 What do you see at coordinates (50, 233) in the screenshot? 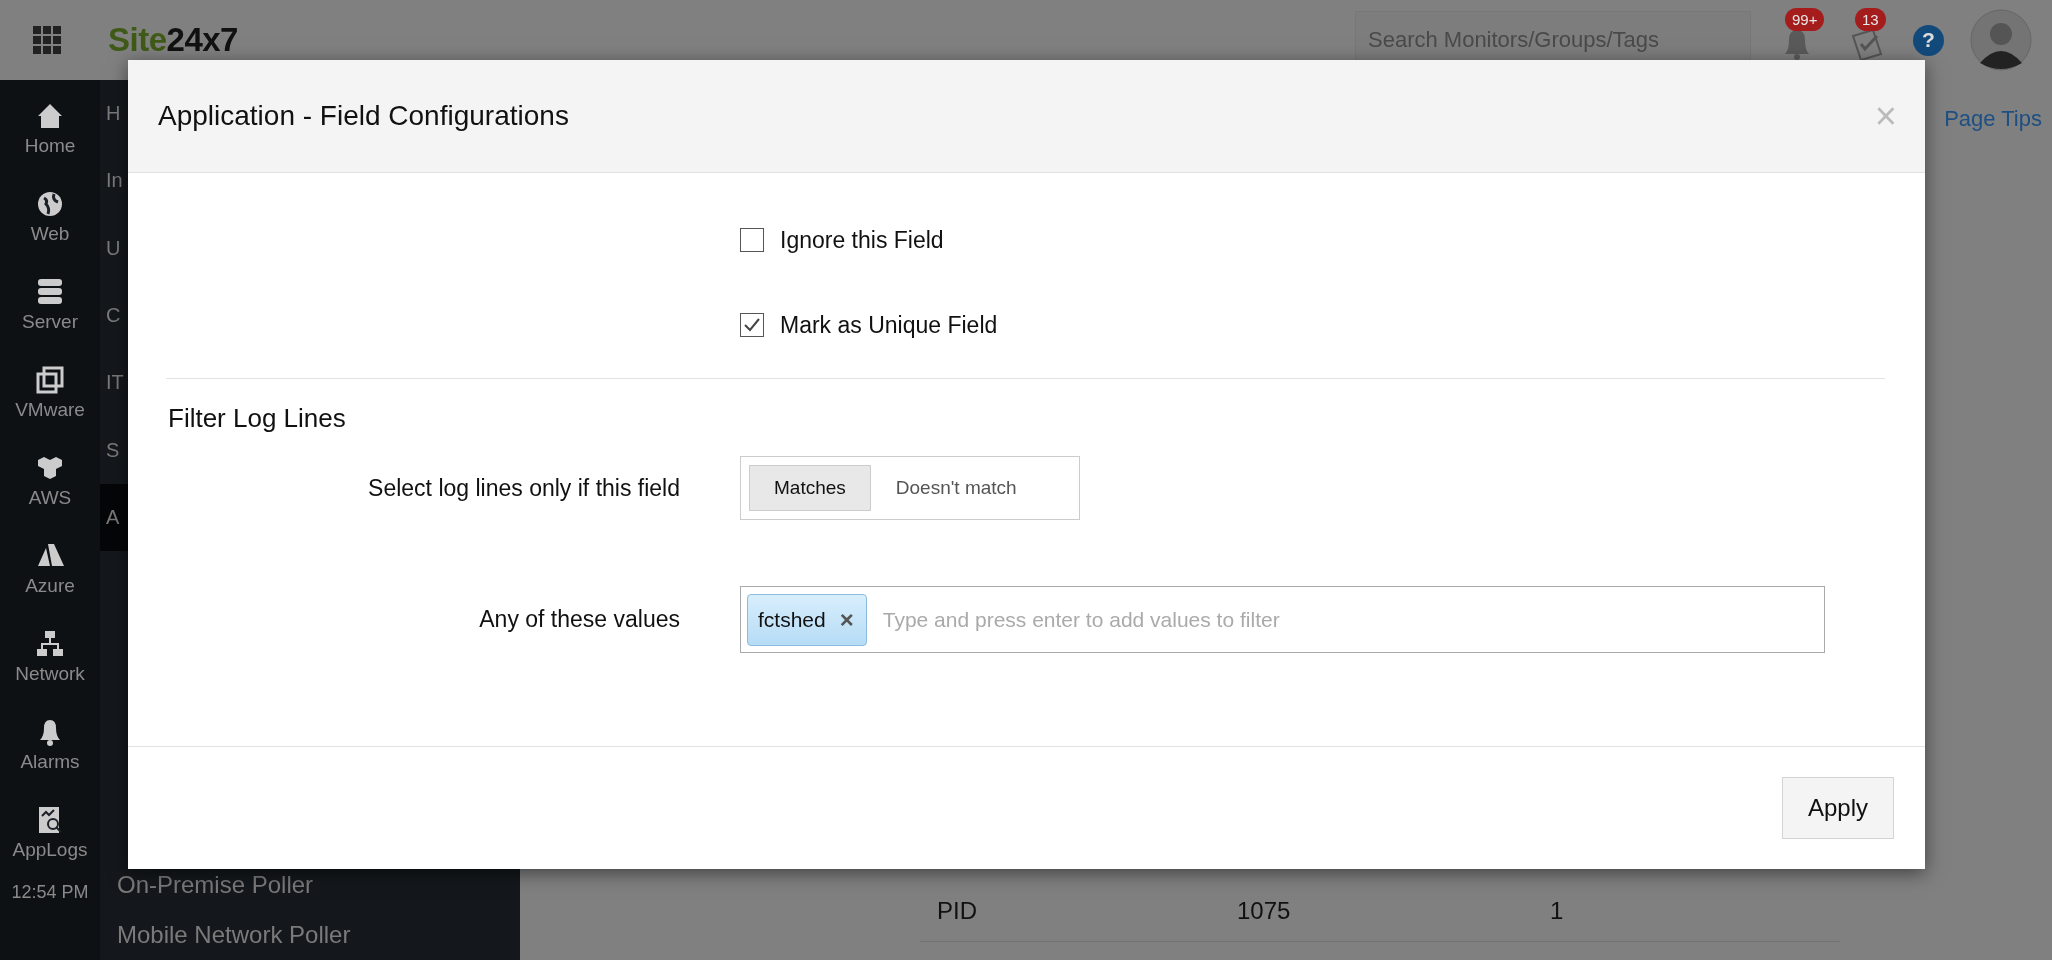
I see `nav-label: Web` at bounding box center [50, 233].